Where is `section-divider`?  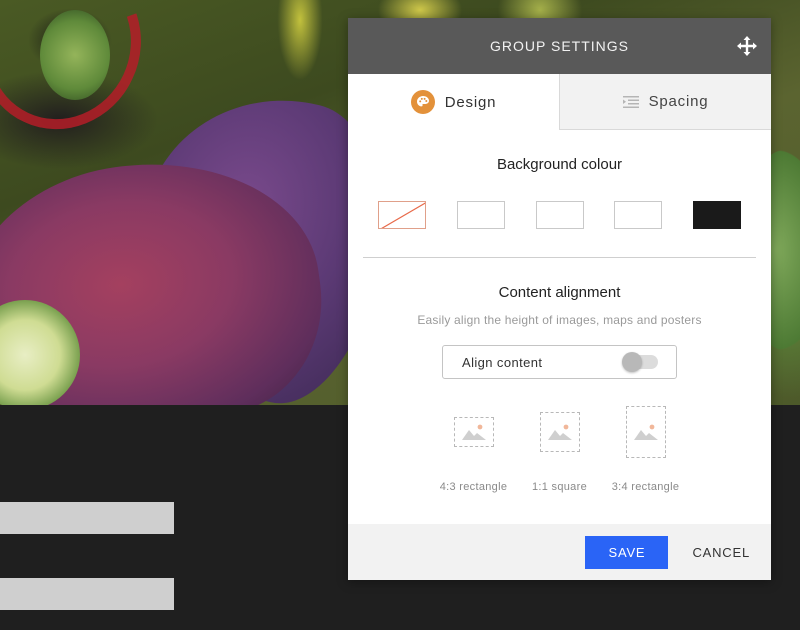 section-divider is located at coordinates (559, 257).